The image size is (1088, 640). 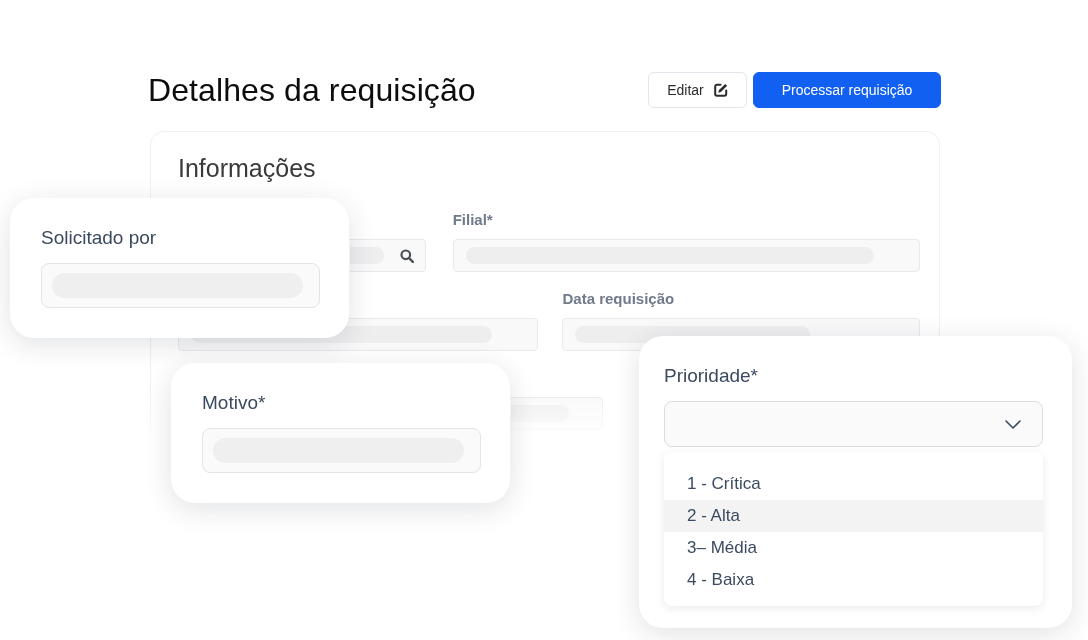 I want to click on select-field, so click(x=853, y=424).